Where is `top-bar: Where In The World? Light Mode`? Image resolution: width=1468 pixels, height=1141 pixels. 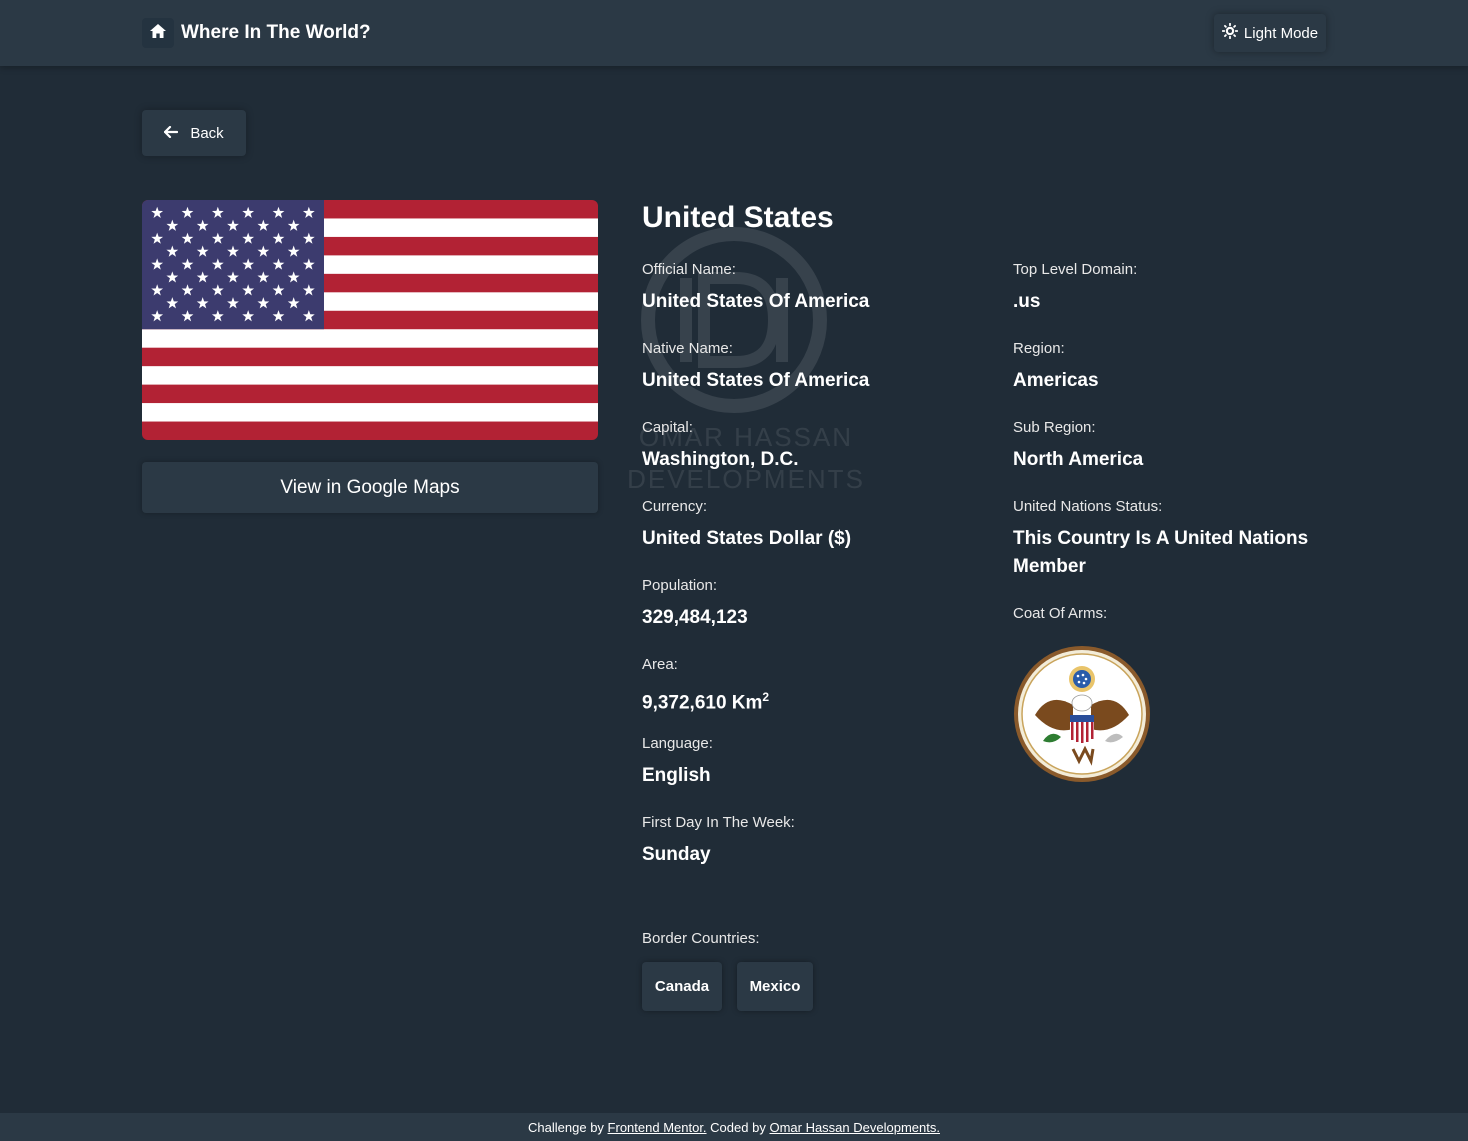
top-bar: Where In The World? Light Mode is located at coordinates (734, 33).